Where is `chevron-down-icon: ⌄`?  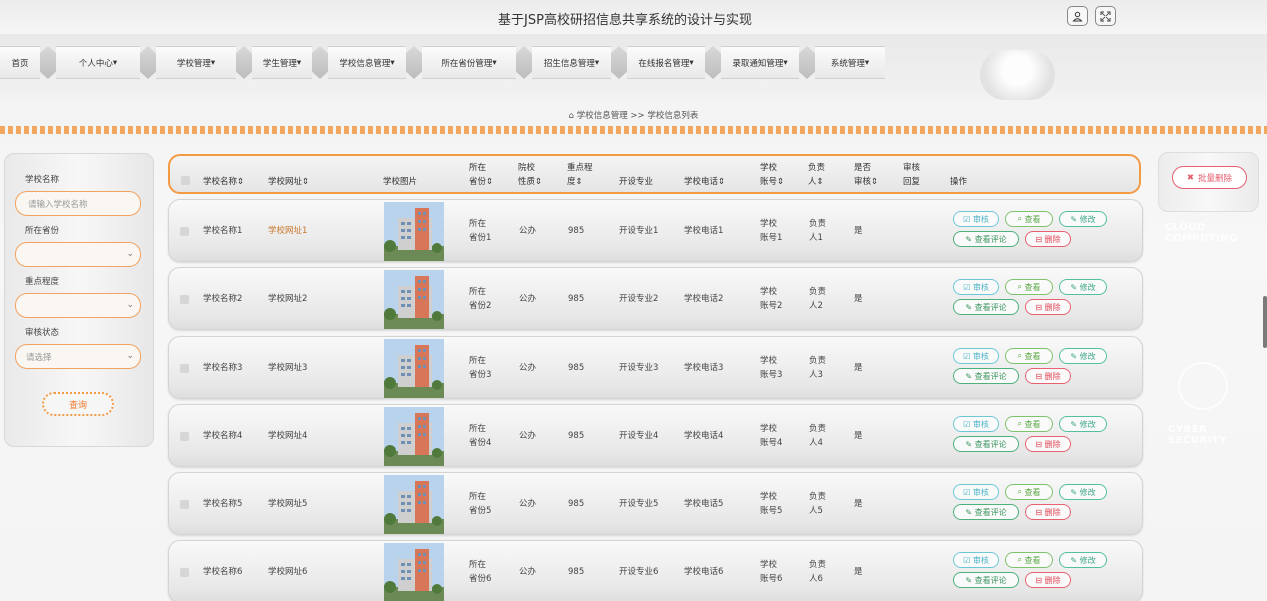
chevron-down-icon: ⌄ is located at coordinates (130, 254).